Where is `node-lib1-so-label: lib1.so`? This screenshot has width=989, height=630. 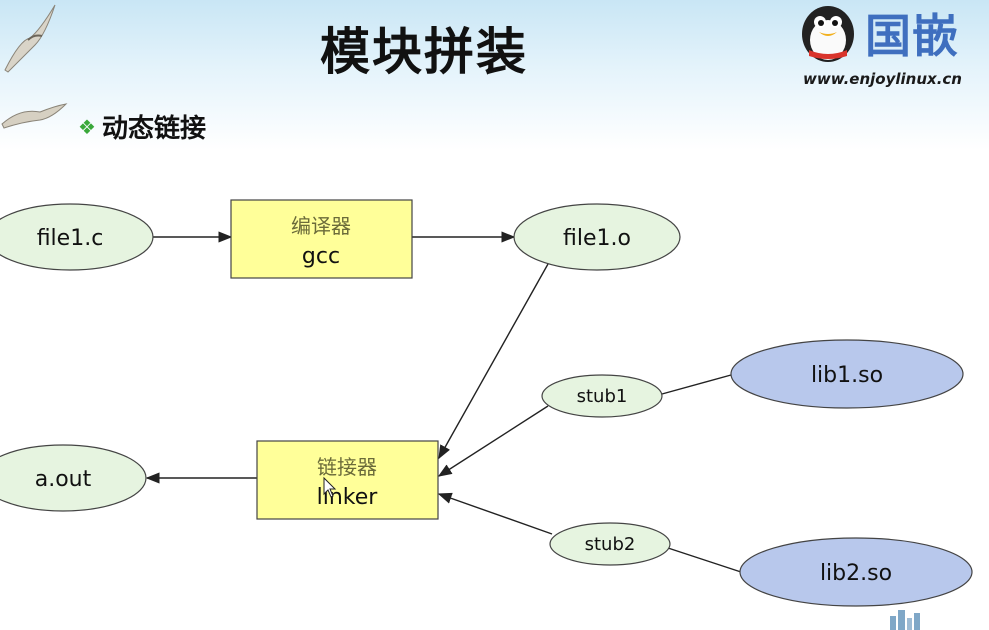 node-lib1-so-label: lib1.so is located at coordinates (847, 375).